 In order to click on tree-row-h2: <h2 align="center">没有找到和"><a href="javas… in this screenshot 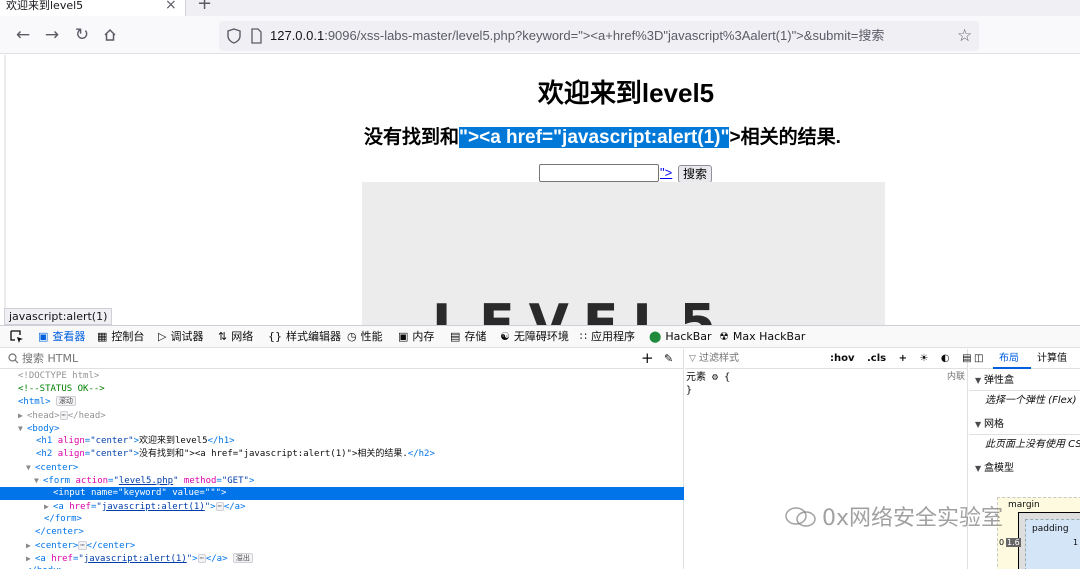, I will do `click(342, 454)`.